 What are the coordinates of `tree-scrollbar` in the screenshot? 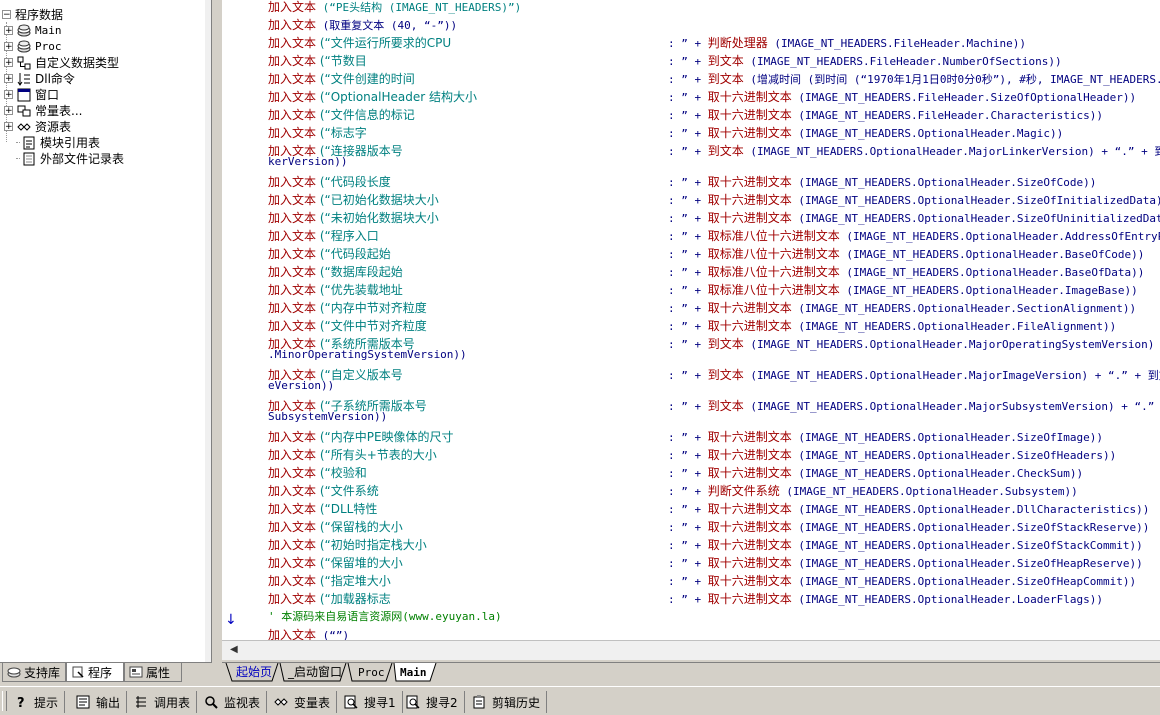 It's located at (208, 331).